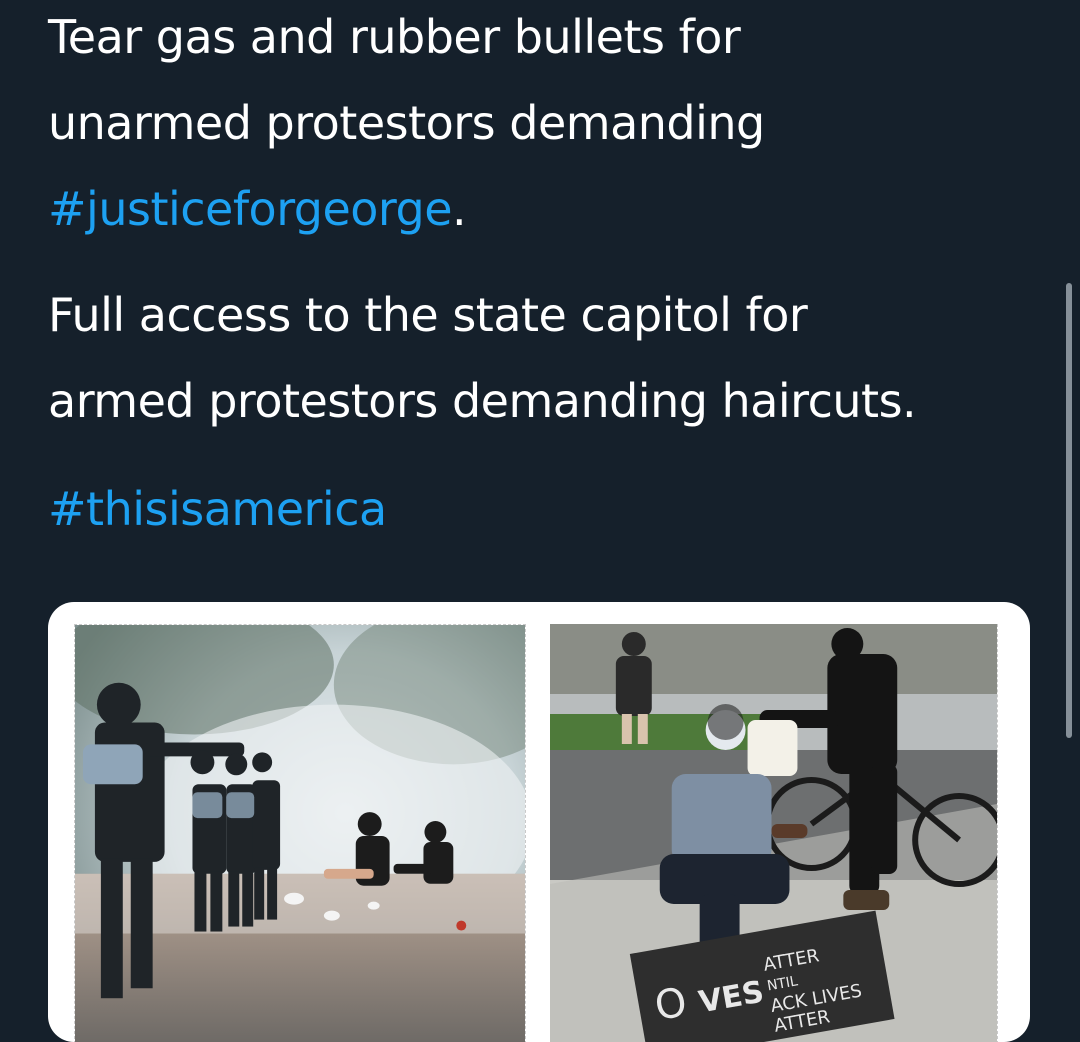  I want to click on tweet-line: armed protestors demanding haircuts., so click(482, 401).